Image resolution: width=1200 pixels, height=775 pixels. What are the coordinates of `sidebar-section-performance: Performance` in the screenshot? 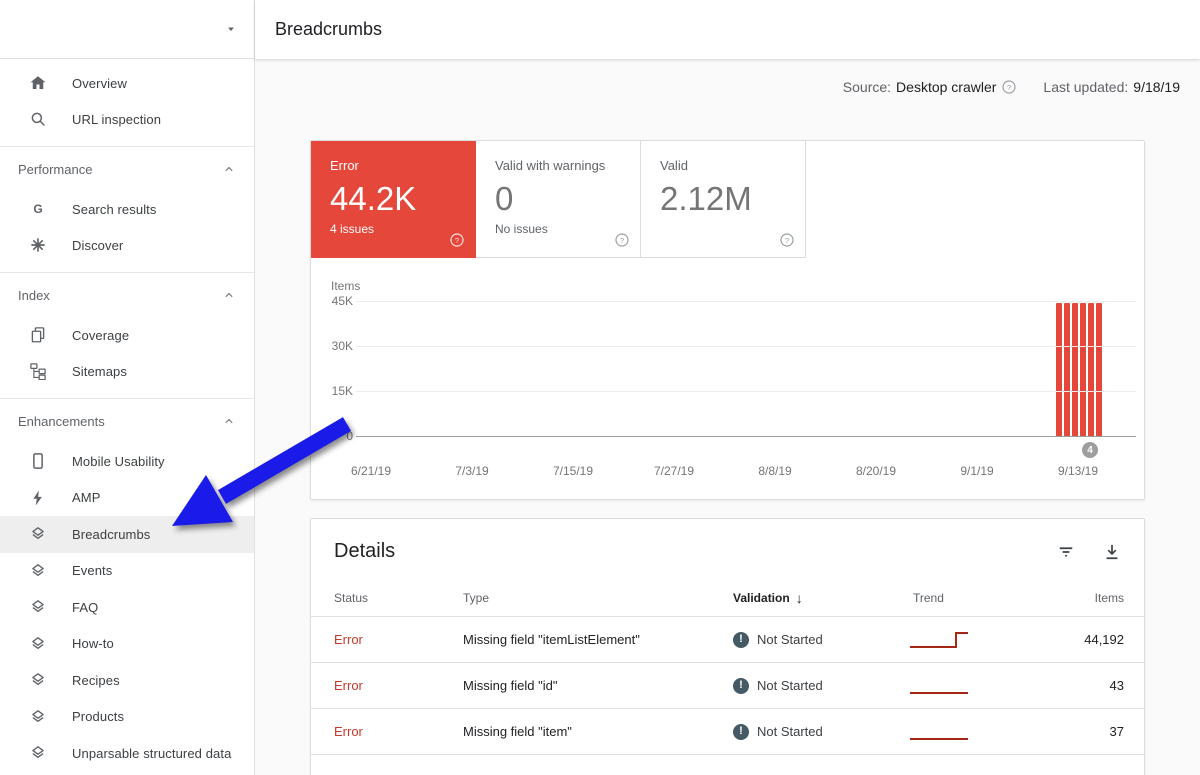 It's located at (127, 169).